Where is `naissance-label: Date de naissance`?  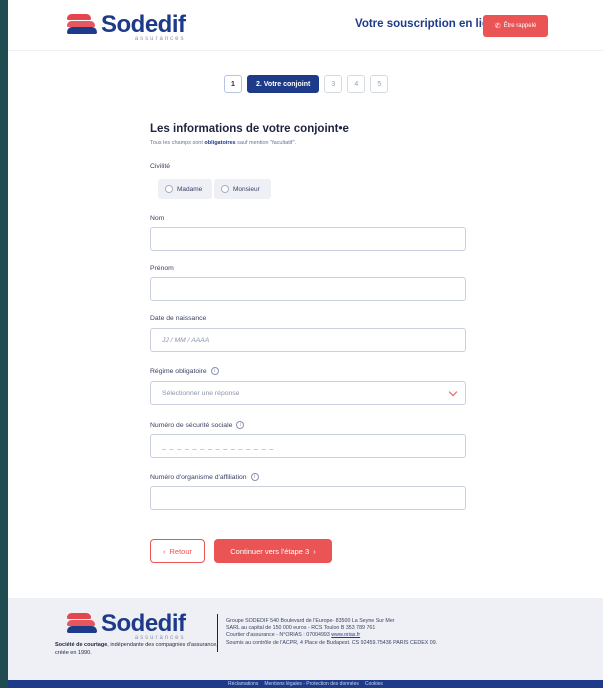 naissance-label: Date de naissance is located at coordinates (178, 318).